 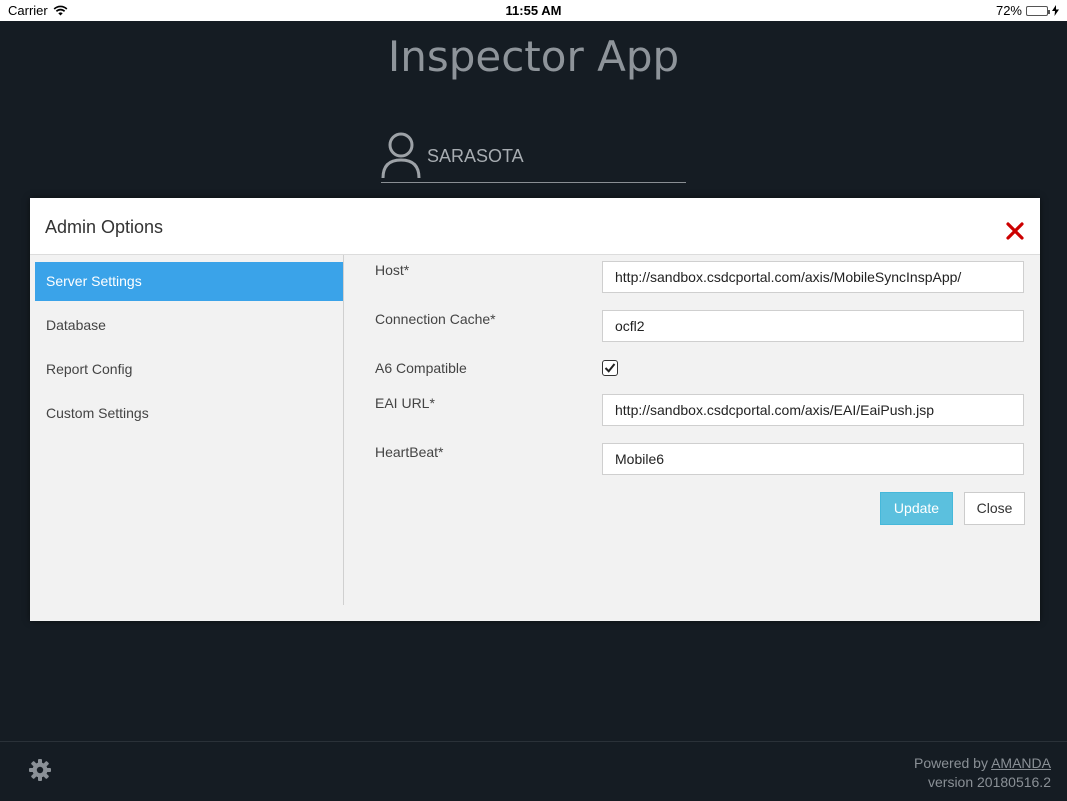 What do you see at coordinates (189, 369) in the screenshot?
I see `sidebar-item-report-config: Report Config` at bounding box center [189, 369].